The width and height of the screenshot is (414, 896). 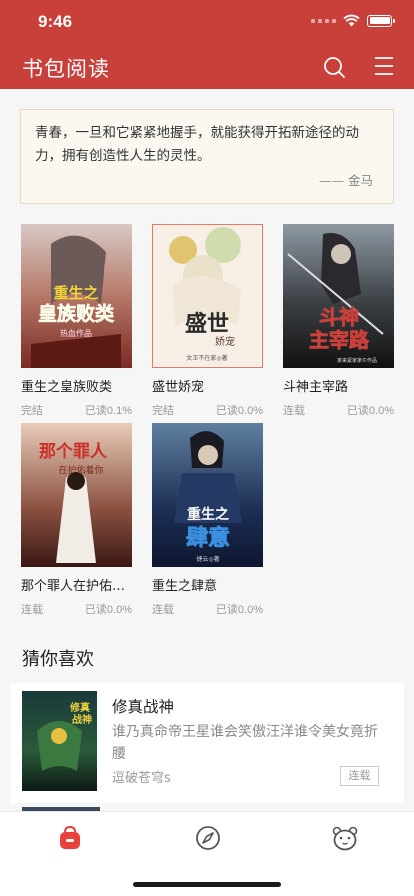 I want to click on book-progress: 已读0.1%, so click(x=108, y=411).